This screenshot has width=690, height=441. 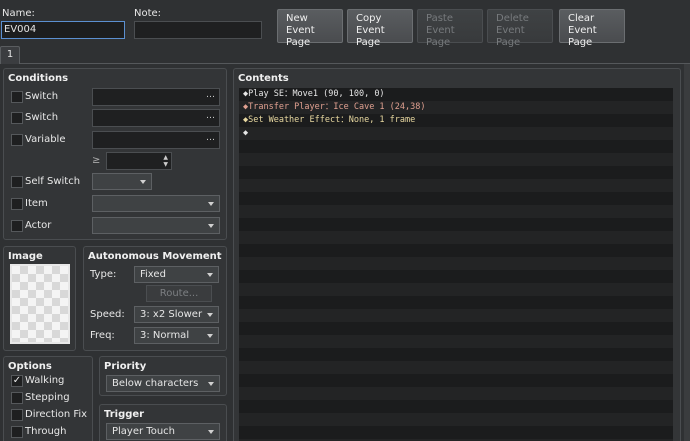 What do you see at coordinates (687, 252) in the screenshot?
I see `window-scrollbar` at bounding box center [687, 252].